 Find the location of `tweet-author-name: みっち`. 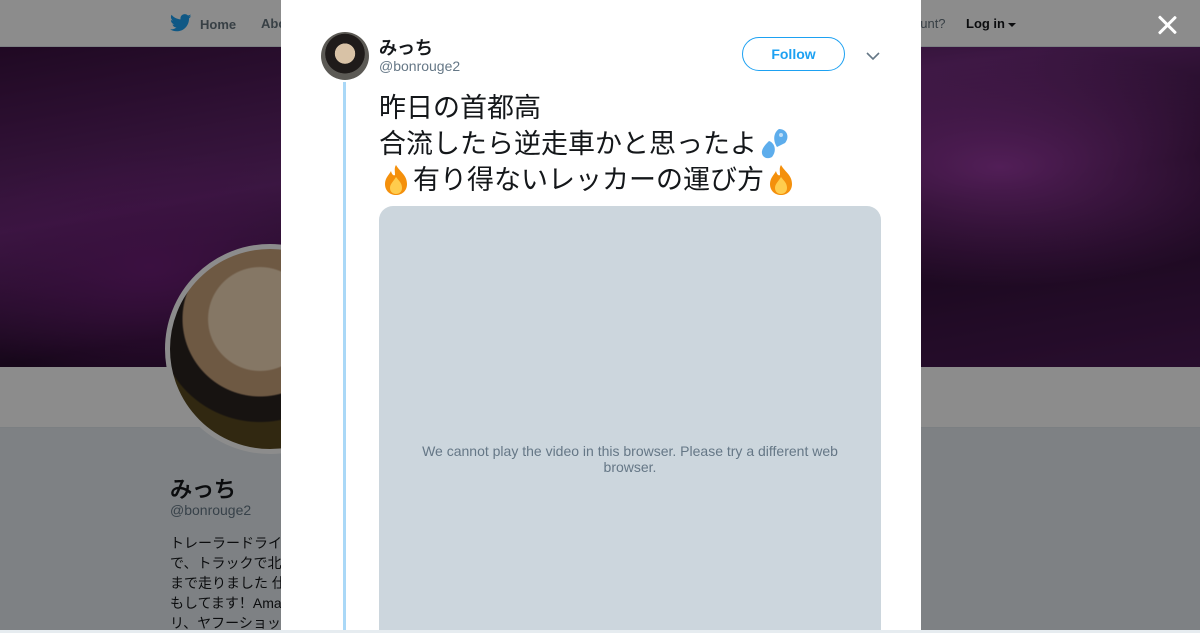

tweet-author-name: みっち is located at coordinates (406, 47).